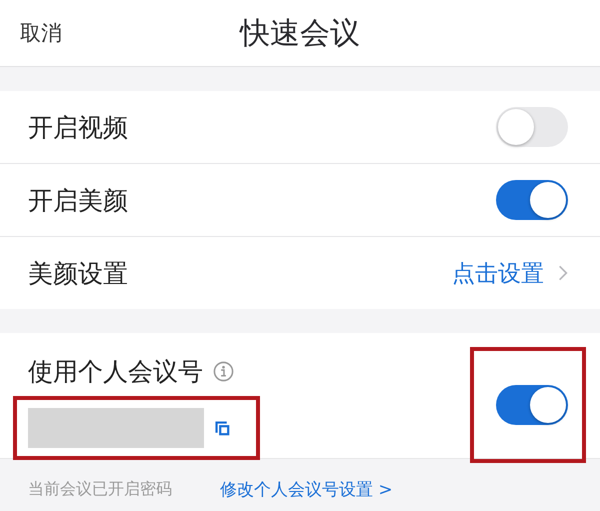 The height and width of the screenshot is (511, 600). What do you see at coordinates (78, 274) in the screenshot?
I see `setting-label: 美颜设置` at bounding box center [78, 274].